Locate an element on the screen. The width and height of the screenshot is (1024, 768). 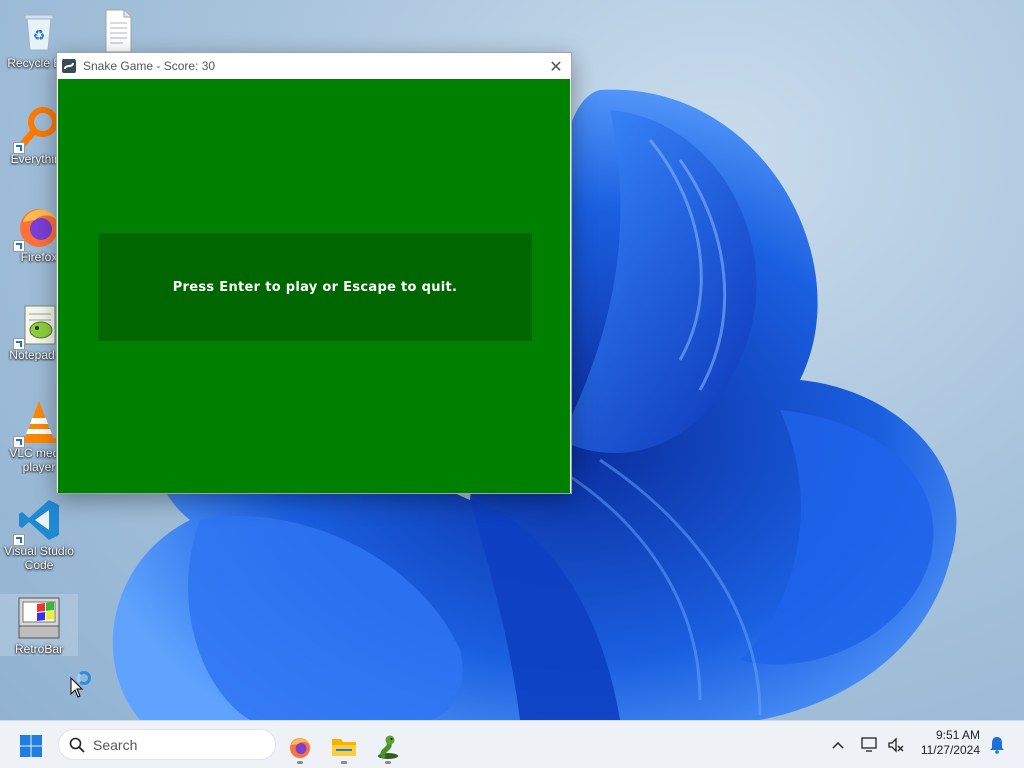
start-button is located at coordinates (31, 746).